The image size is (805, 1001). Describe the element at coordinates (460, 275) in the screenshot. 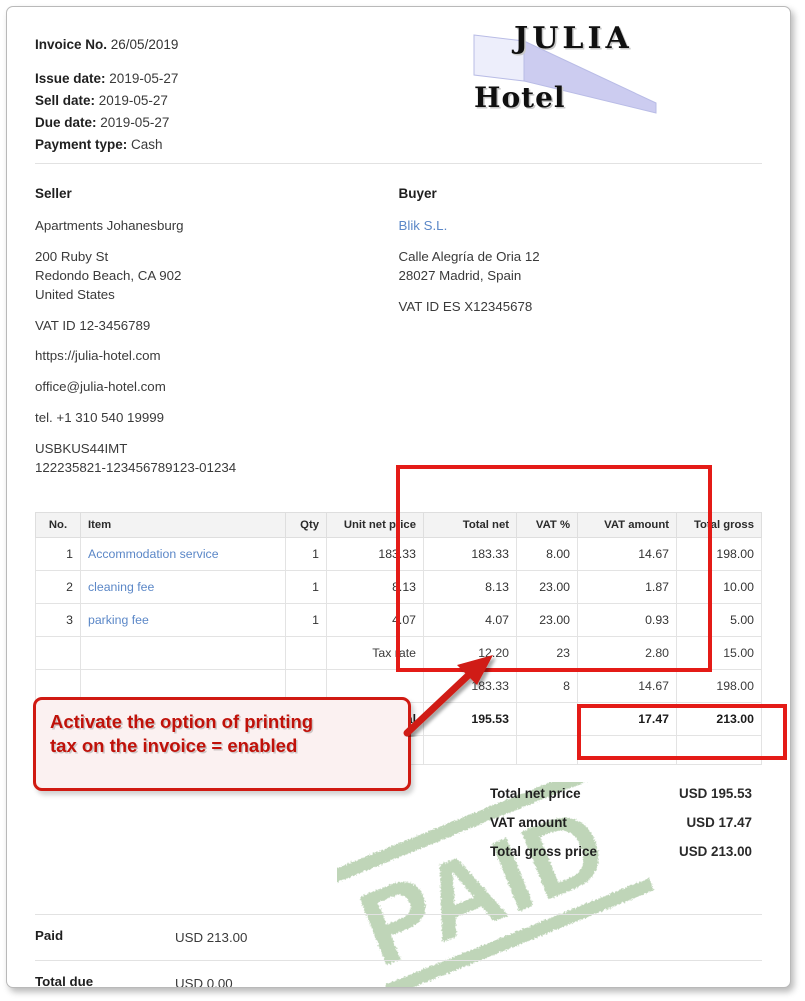

I see `buyer-address-line-2: 28027 Madrid, Spain` at that location.